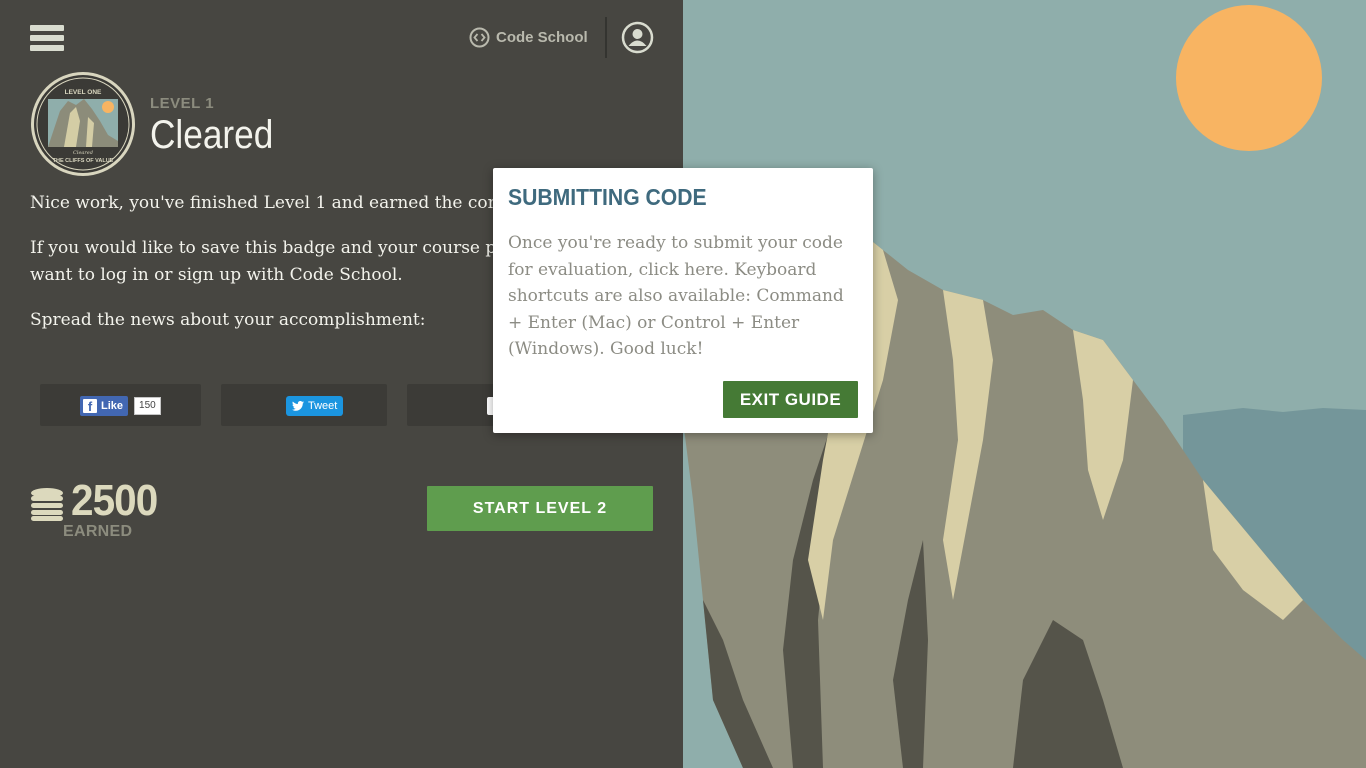  I want to click on user-avatar-icon, so click(637, 37).